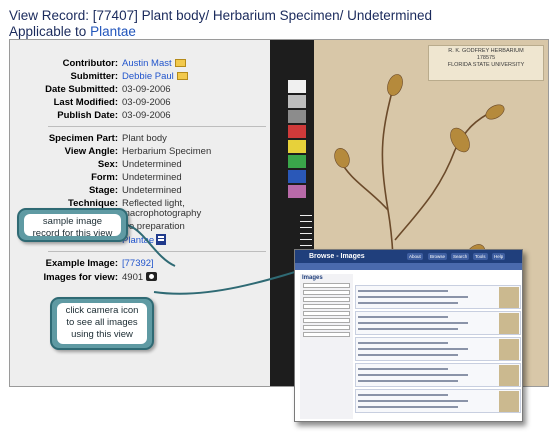  What do you see at coordinates (133, 277) in the screenshot?
I see `images-count: 4901` at bounding box center [133, 277].